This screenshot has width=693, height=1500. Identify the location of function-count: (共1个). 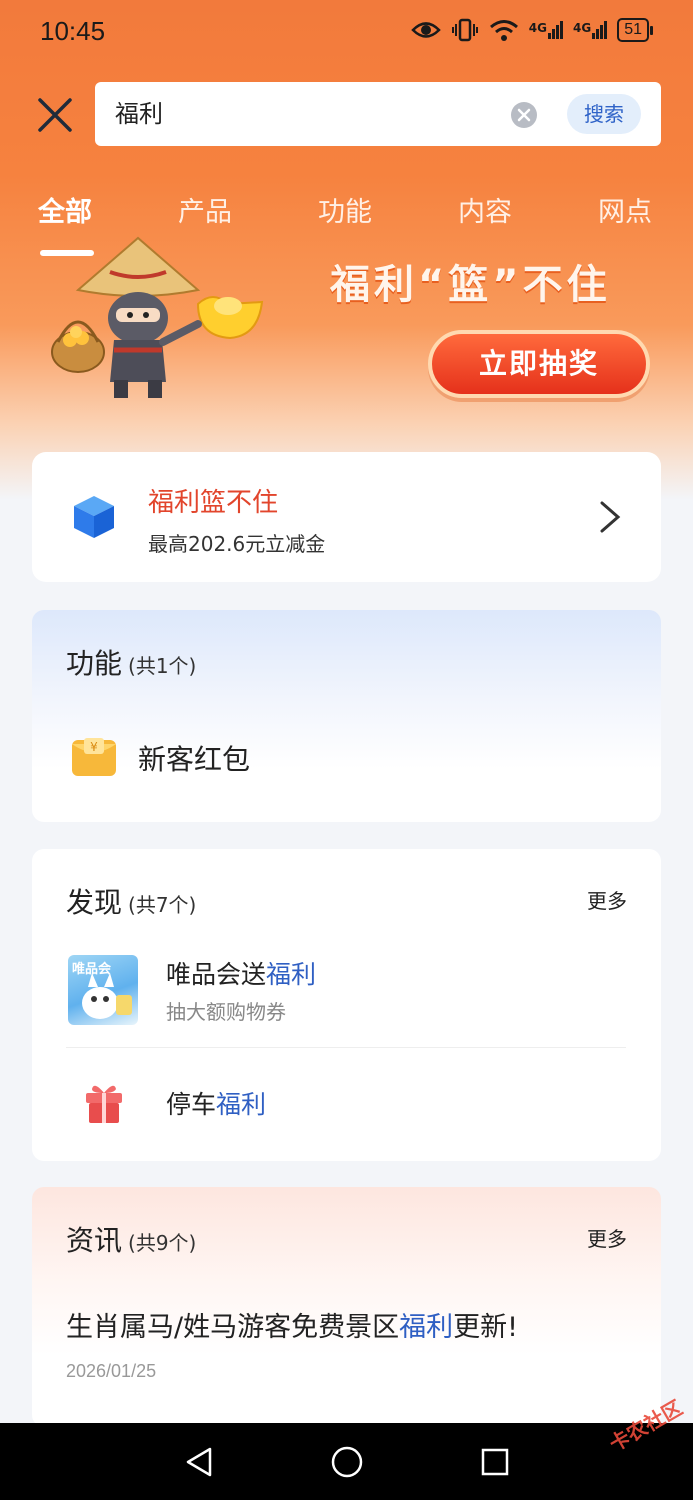
(162, 666).